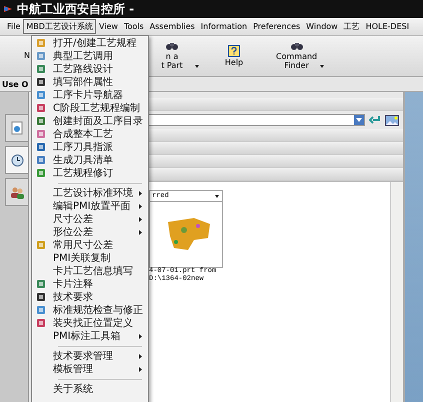 This screenshot has width=423, height=402. What do you see at coordinates (8, 9) in the screenshot?
I see `app-logo-icon` at bounding box center [8, 9].